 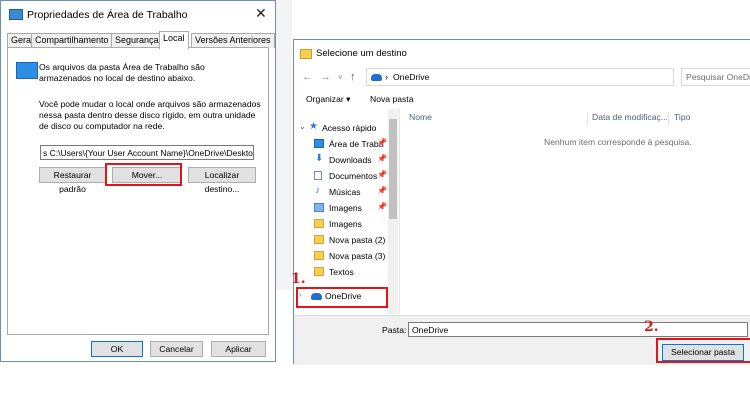 I want to click on folder-input: OneDrive, so click(x=578, y=329).